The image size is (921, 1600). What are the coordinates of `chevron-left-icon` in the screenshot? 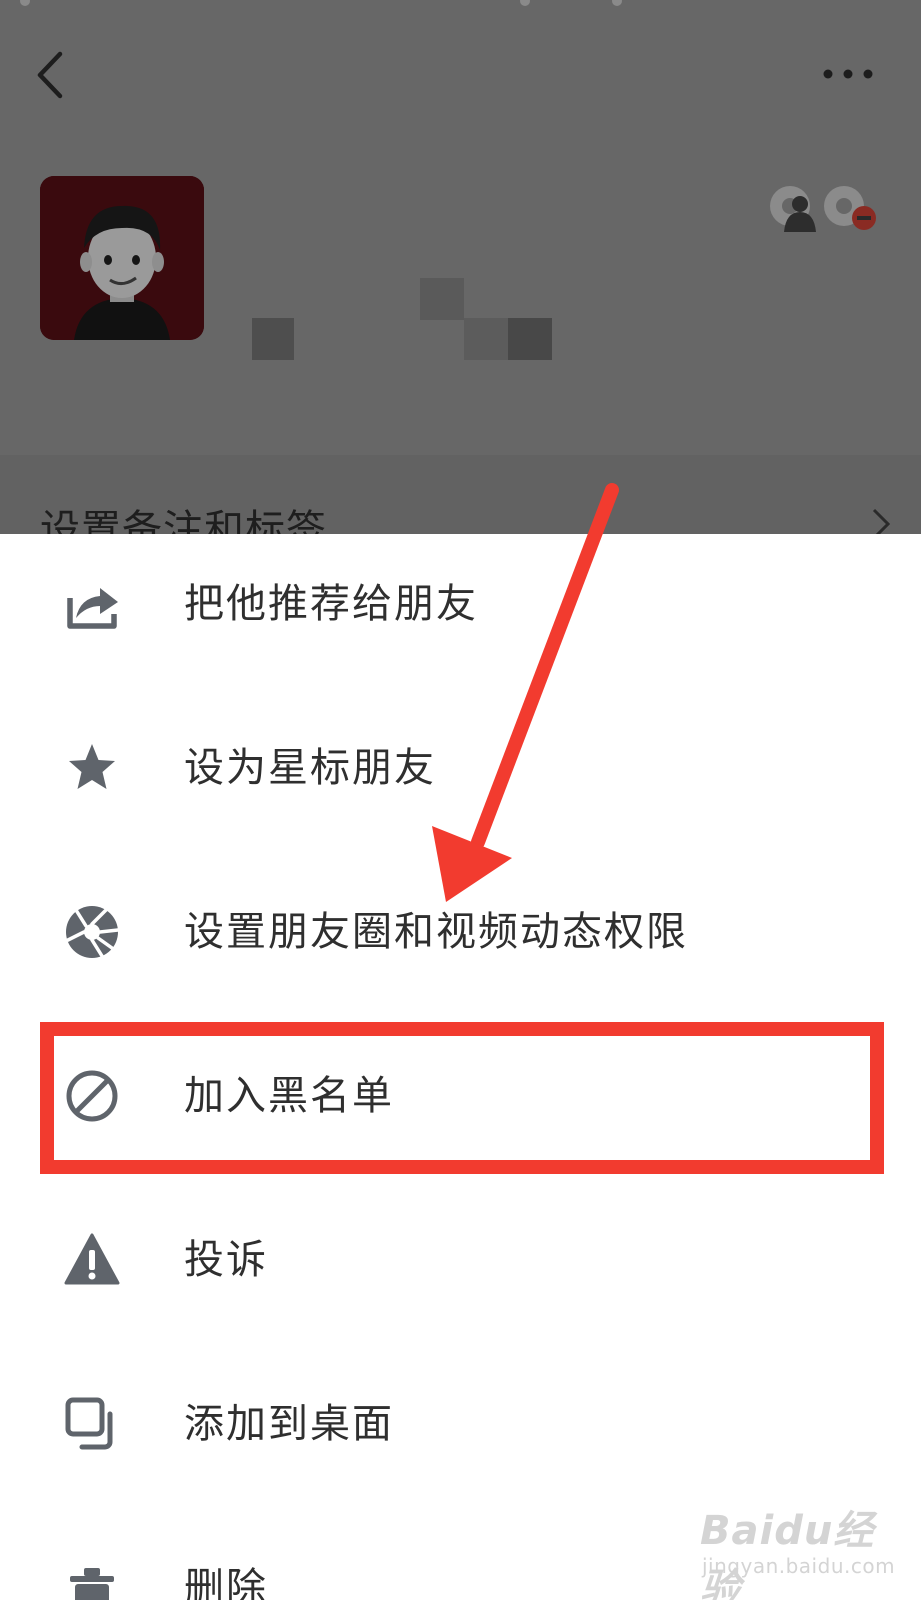 It's located at (50, 75).